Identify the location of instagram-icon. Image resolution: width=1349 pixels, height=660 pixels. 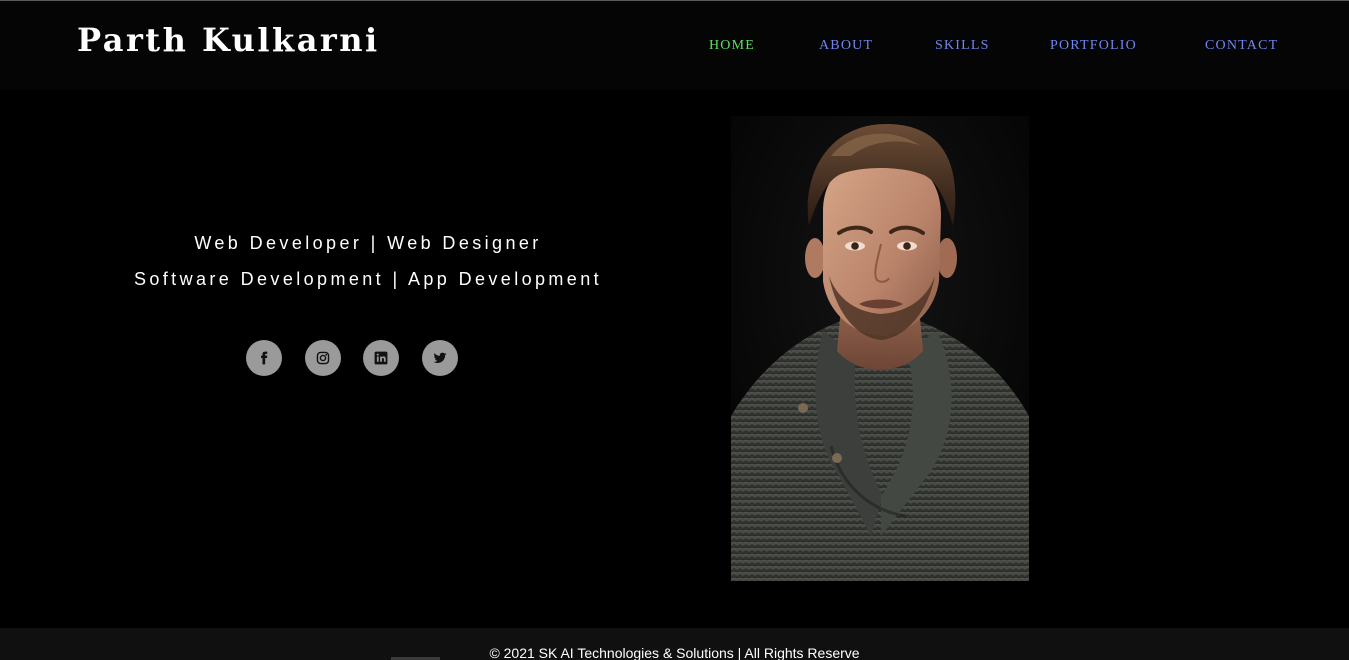
(323, 358).